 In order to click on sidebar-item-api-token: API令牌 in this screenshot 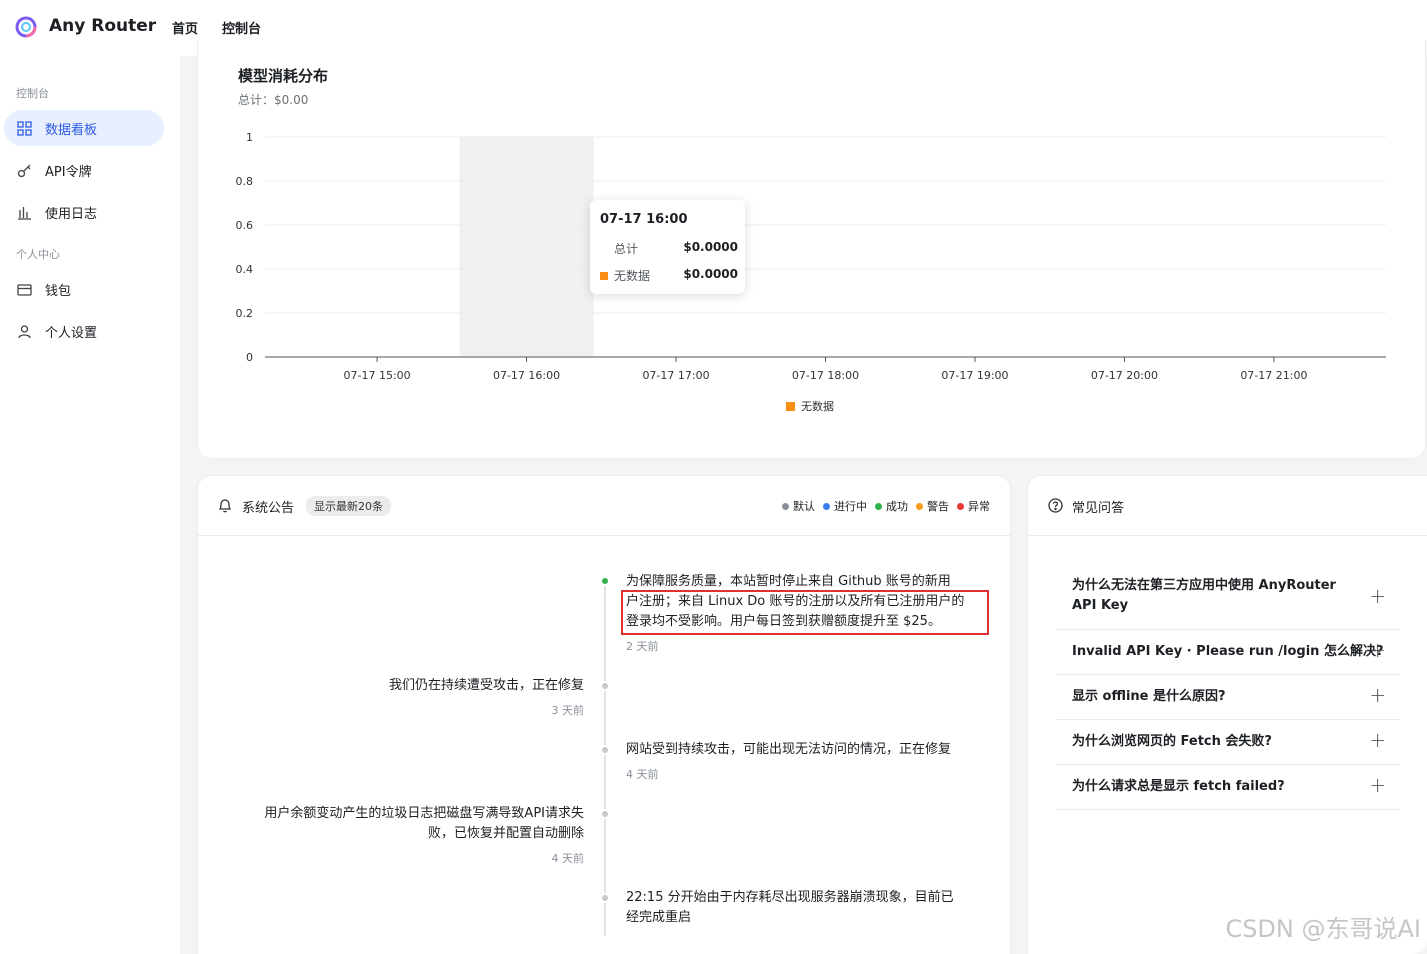, I will do `click(84, 170)`.